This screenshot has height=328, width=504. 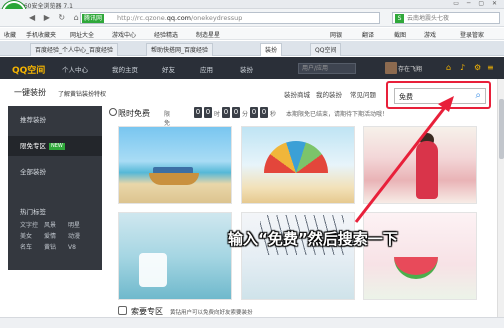 What do you see at coordinates (273, 114) in the screenshot?
I see `countdown-unit: 秒` at bounding box center [273, 114].